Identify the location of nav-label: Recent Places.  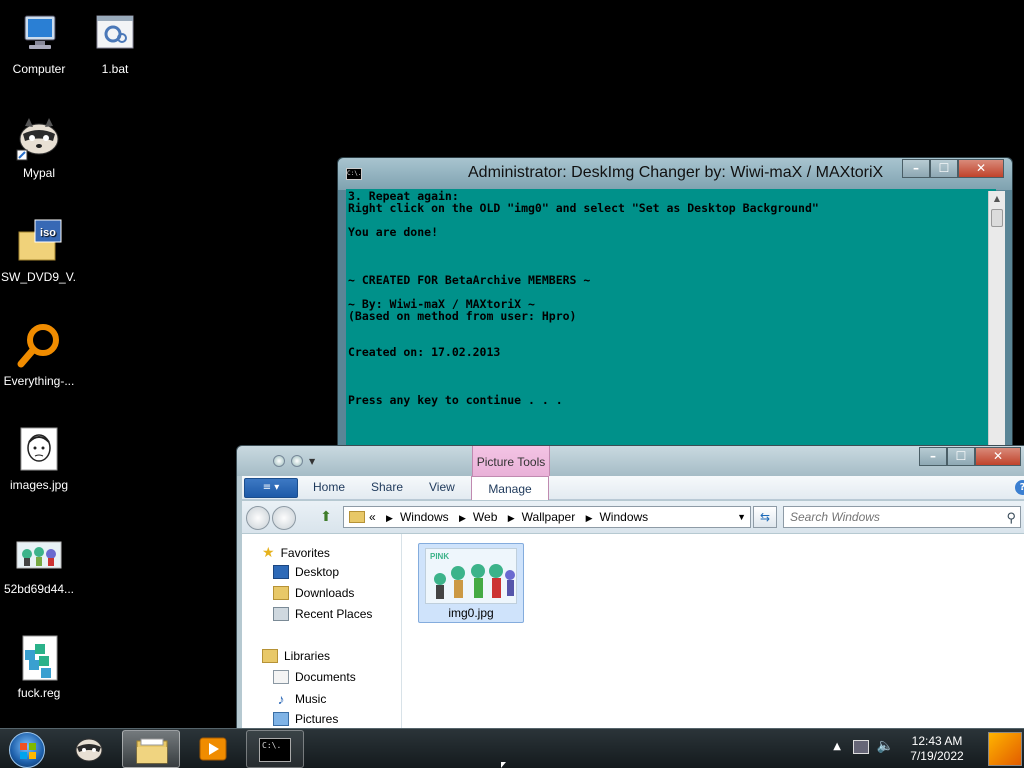
(334, 614).